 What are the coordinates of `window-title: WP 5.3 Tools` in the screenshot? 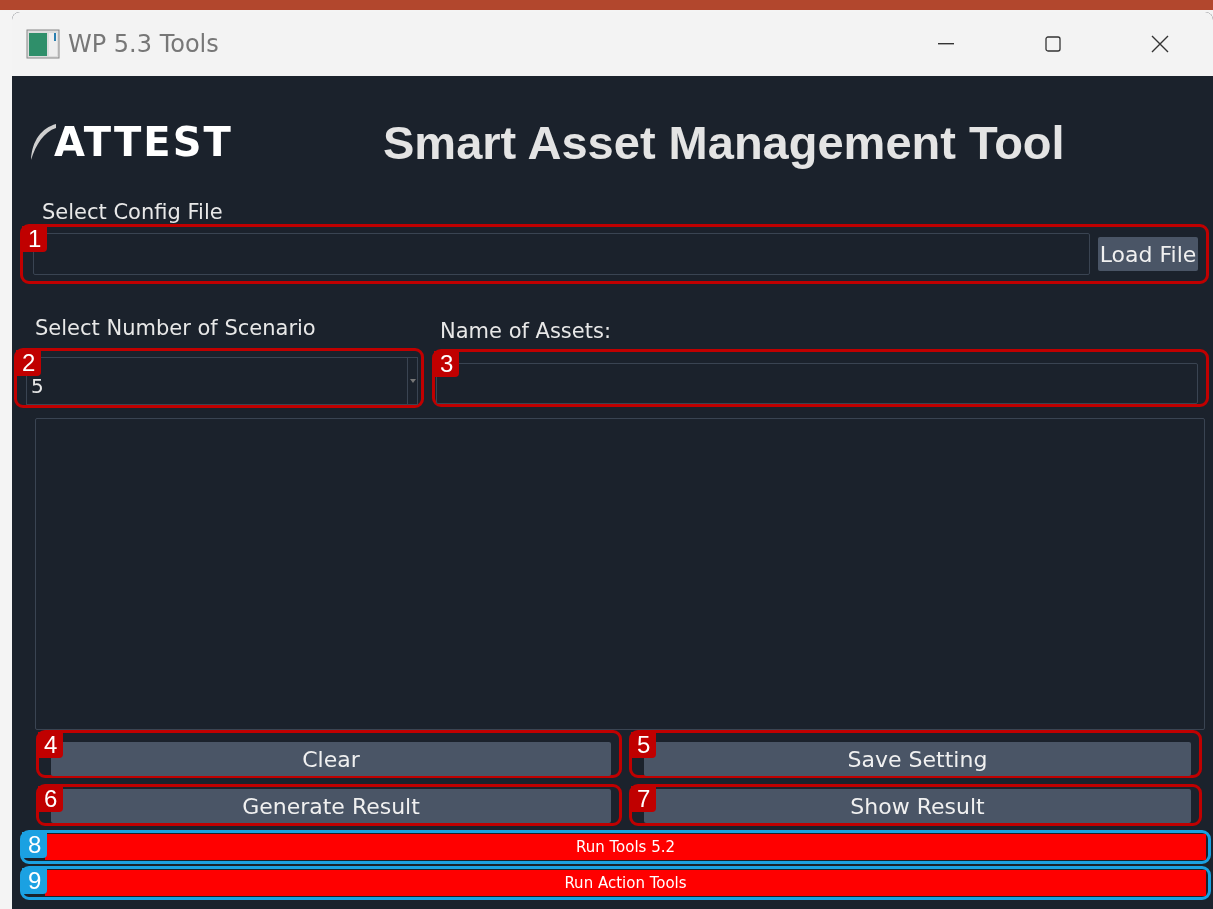 It's located at (144, 44).